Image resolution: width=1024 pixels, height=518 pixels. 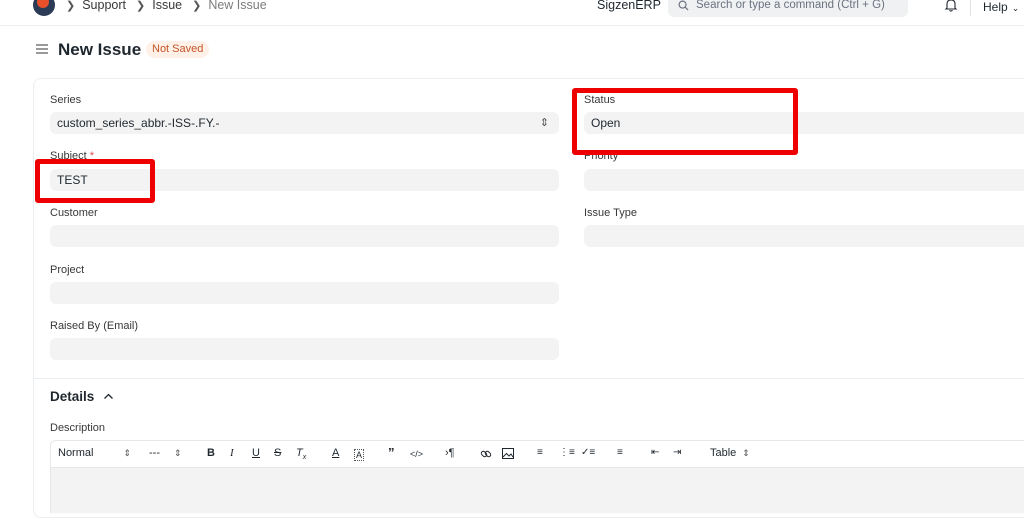 I want to click on search-icon, so click(x=683, y=5).